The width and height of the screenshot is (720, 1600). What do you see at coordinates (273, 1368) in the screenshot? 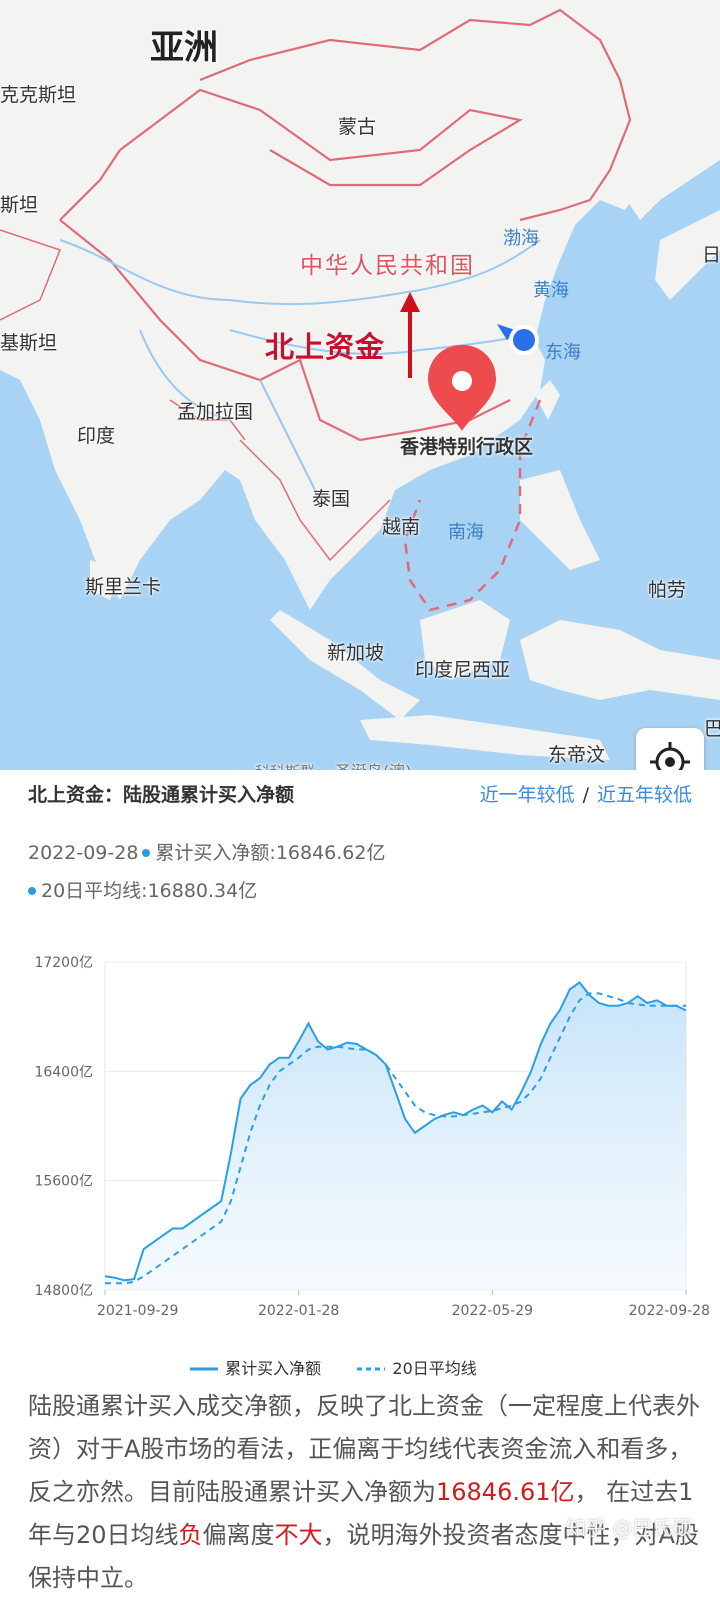
I see `legend-s1: 累计买入净额` at bounding box center [273, 1368].